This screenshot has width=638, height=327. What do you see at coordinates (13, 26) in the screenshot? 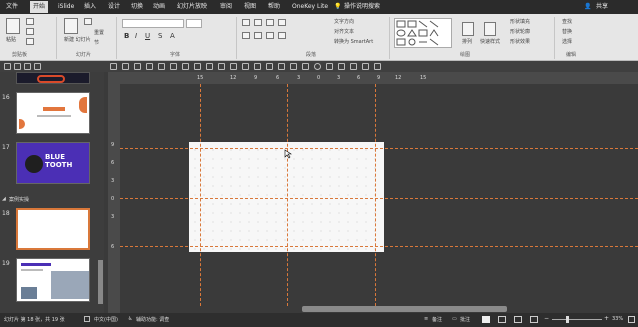
I see `paste-icon` at bounding box center [13, 26].